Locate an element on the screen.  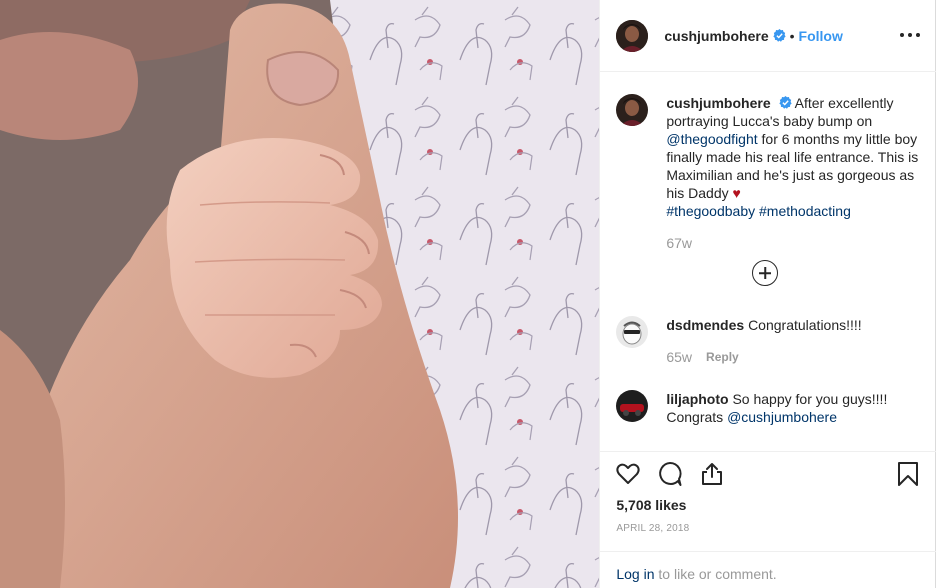
comment-meta: 65w Reply is located at coordinates (793, 357).